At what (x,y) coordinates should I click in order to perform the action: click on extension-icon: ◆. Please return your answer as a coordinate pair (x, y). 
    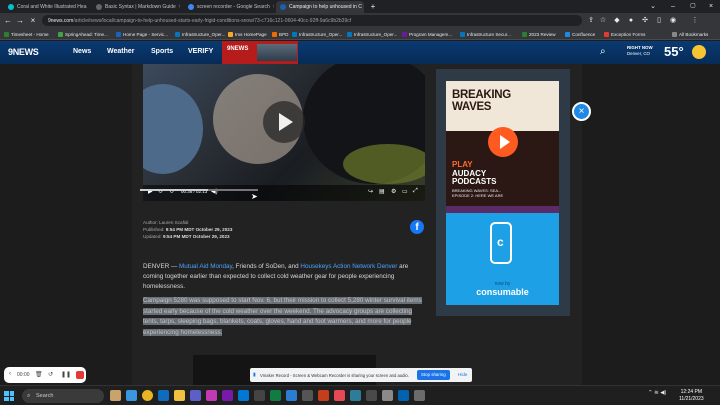
    Looking at the image, I should click on (617, 21).